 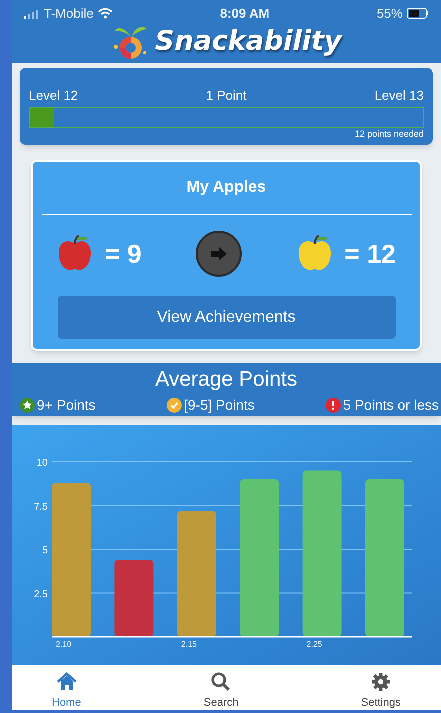 I want to click on settings-tab: Settings, so click(x=381, y=690).